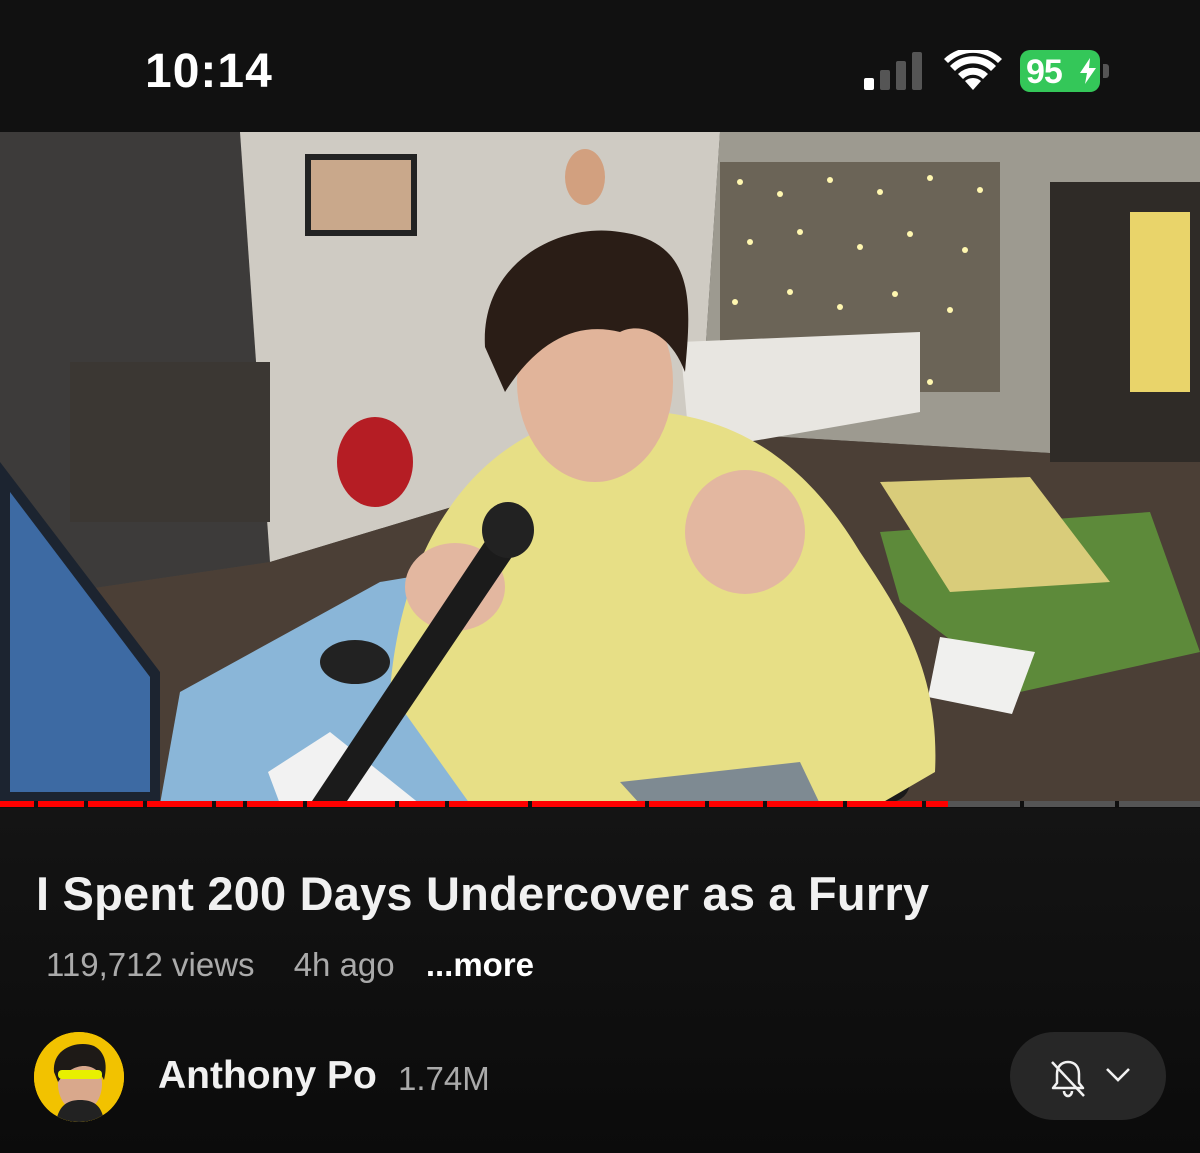  I want to click on status-bar: 10:14 95, so click(600, 66).